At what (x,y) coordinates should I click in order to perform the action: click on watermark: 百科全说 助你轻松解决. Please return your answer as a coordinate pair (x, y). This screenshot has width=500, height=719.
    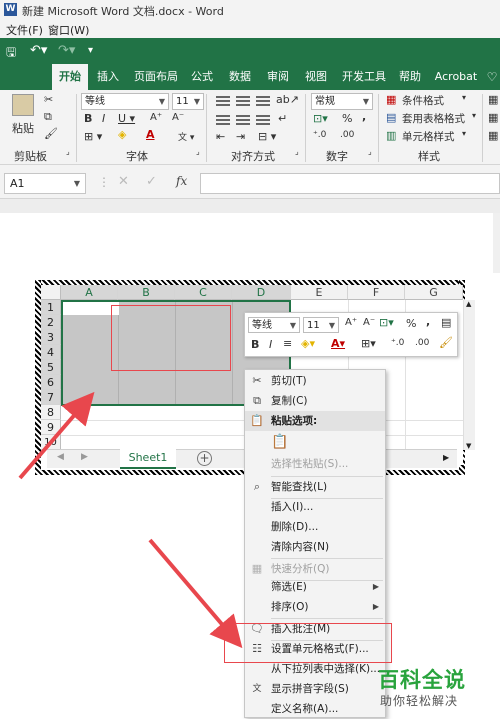
    Looking at the image, I should click on (435, 689).